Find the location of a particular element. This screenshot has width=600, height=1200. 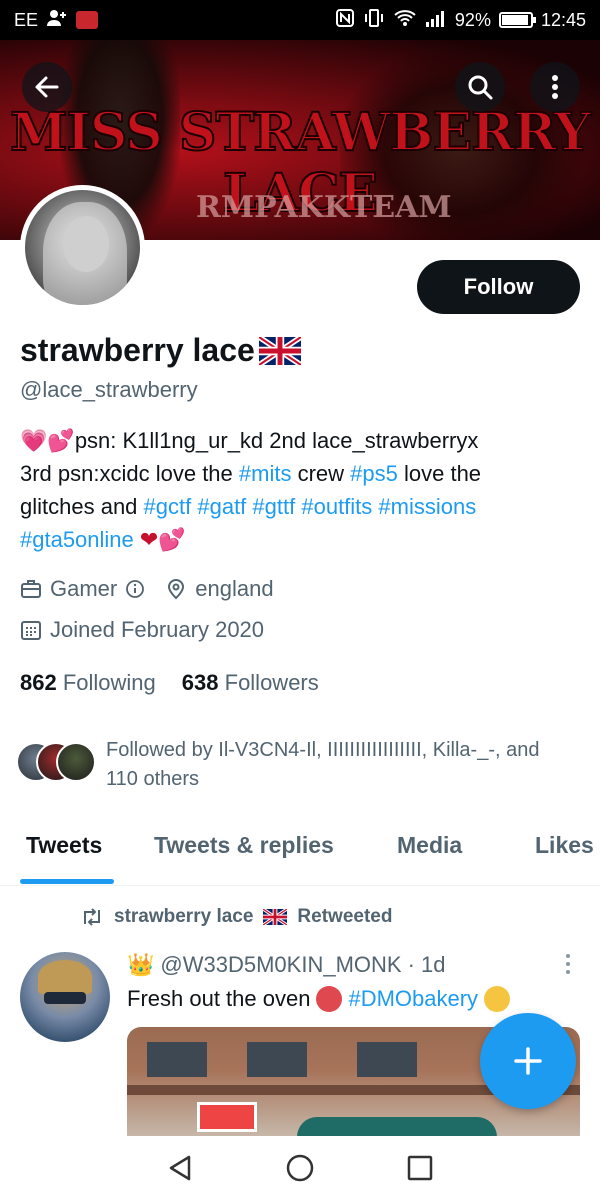

nav-home-button is located at coordinates (300, 1168).